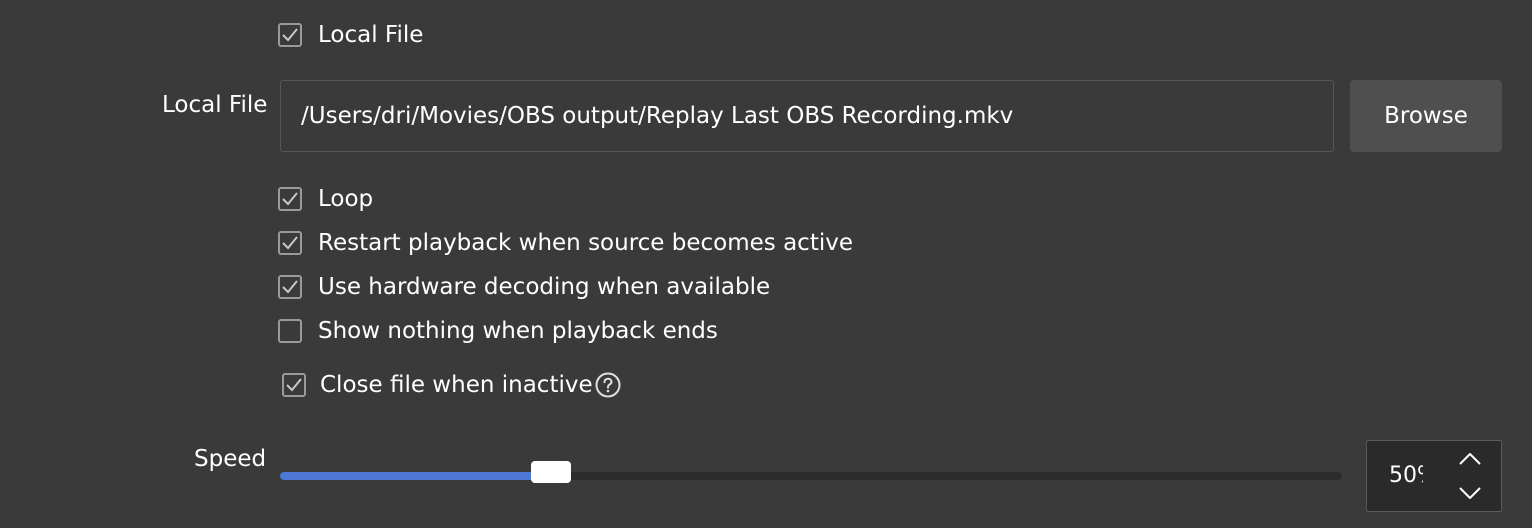 The height and width of the screenshot is (528, 1532). Describe the element at coordinates (1426, 116) in the screenshot. I see `browse-button: Browse` at that location.